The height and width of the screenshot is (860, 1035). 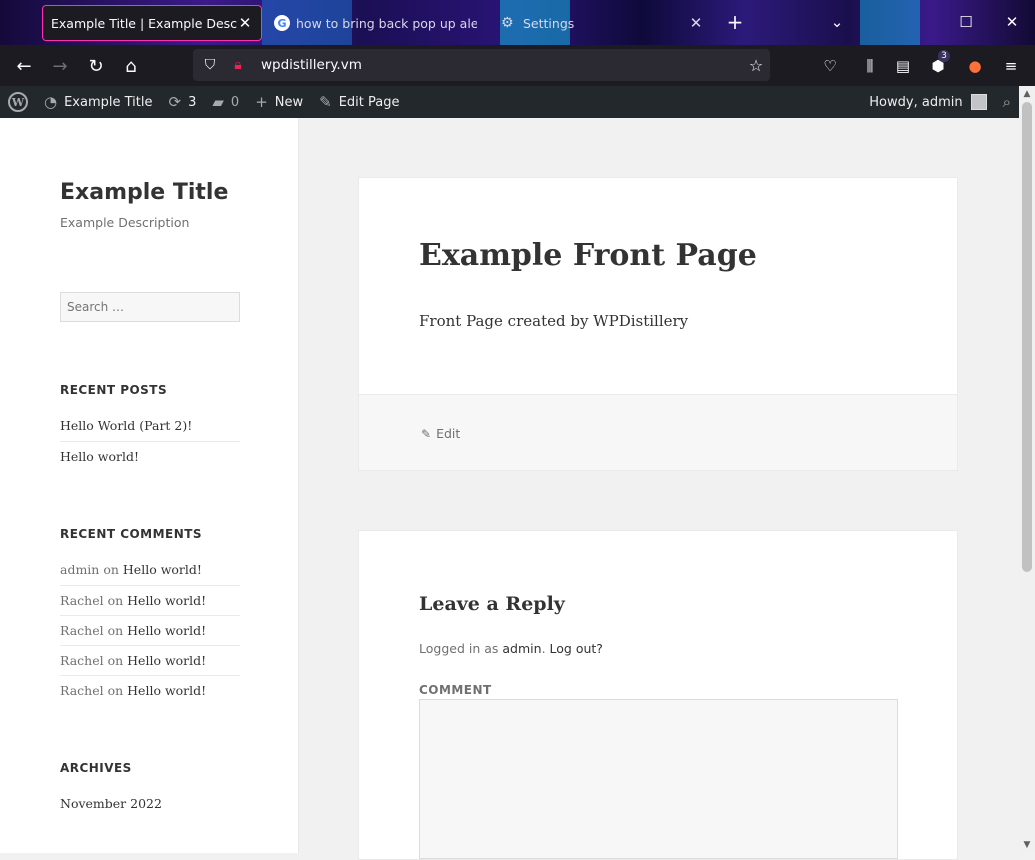 What do you see at coordinates (386, 23) in the screenshot?
I see `tab-title: how to bring back pop up alert` at bounding box center [386, 23].